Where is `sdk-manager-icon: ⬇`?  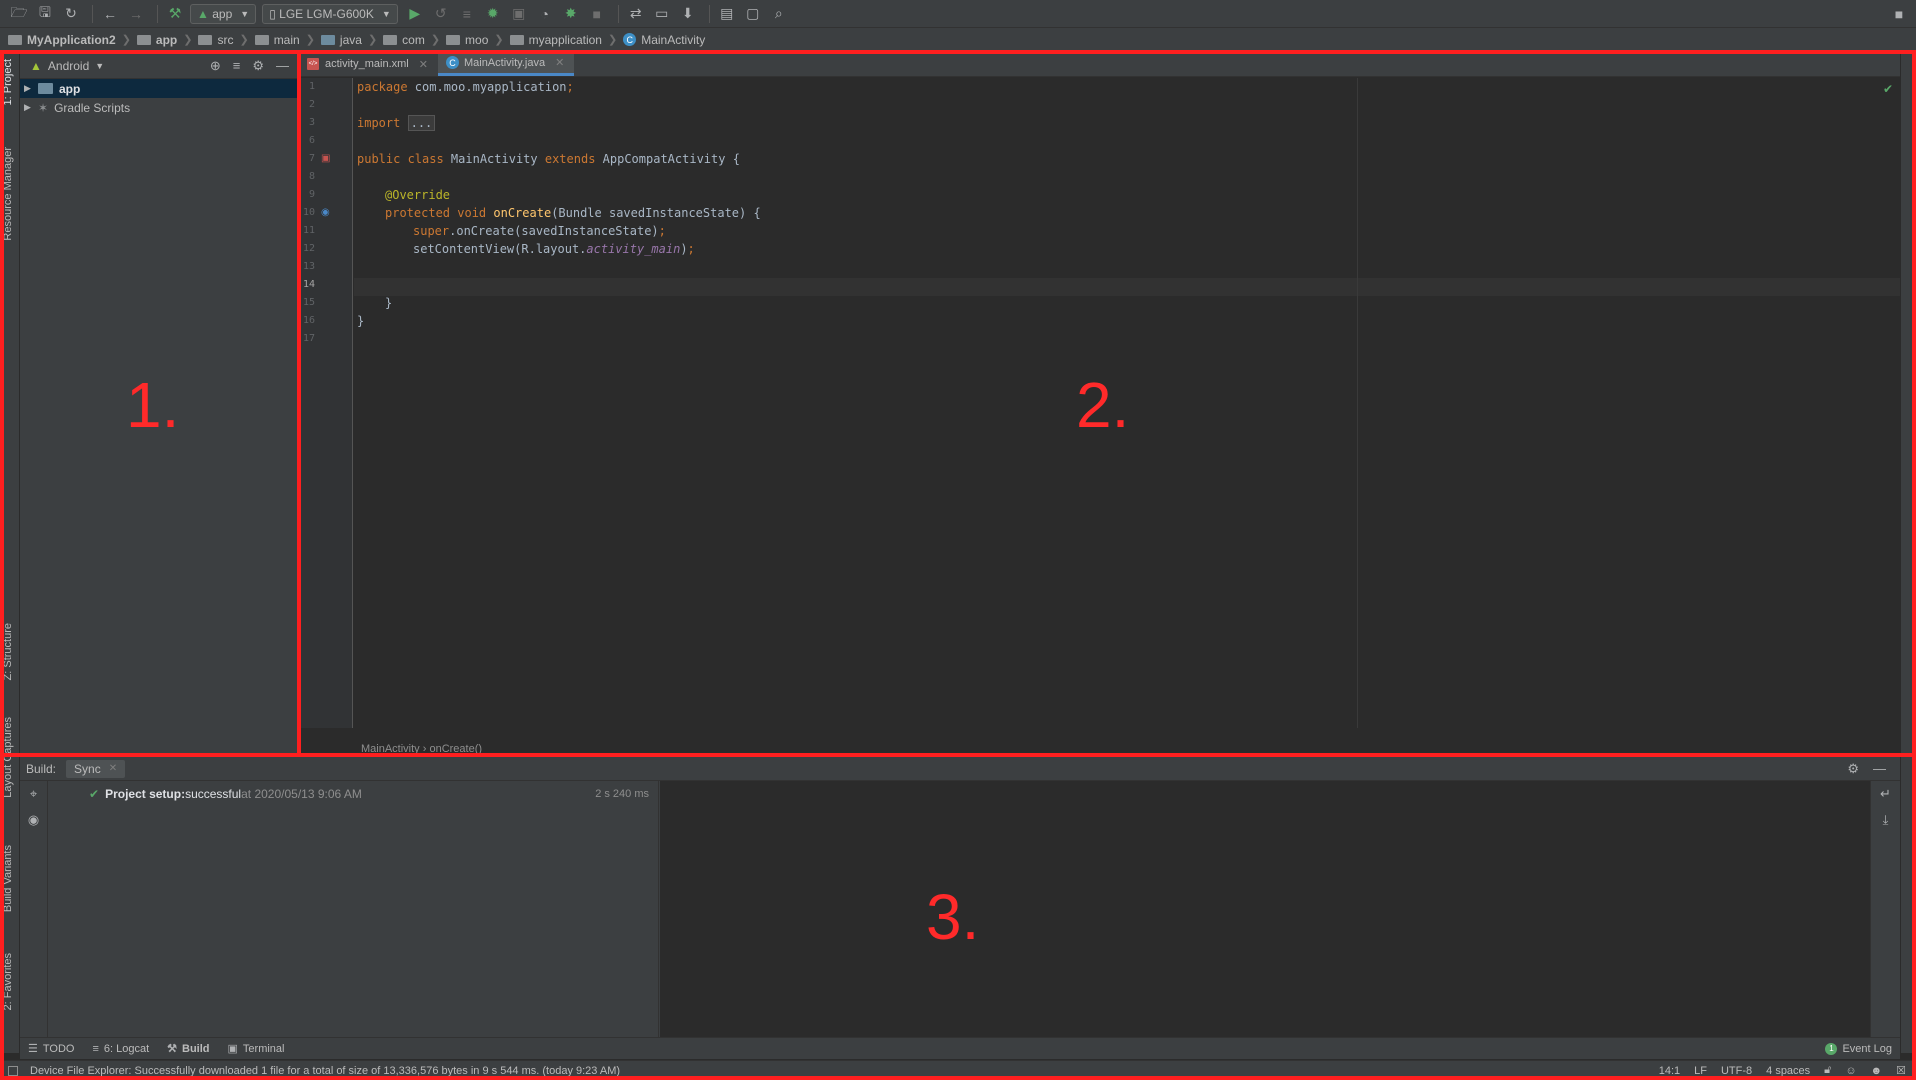
sdk-manager-icon: ⬇ is located at coordinates (688, 14).